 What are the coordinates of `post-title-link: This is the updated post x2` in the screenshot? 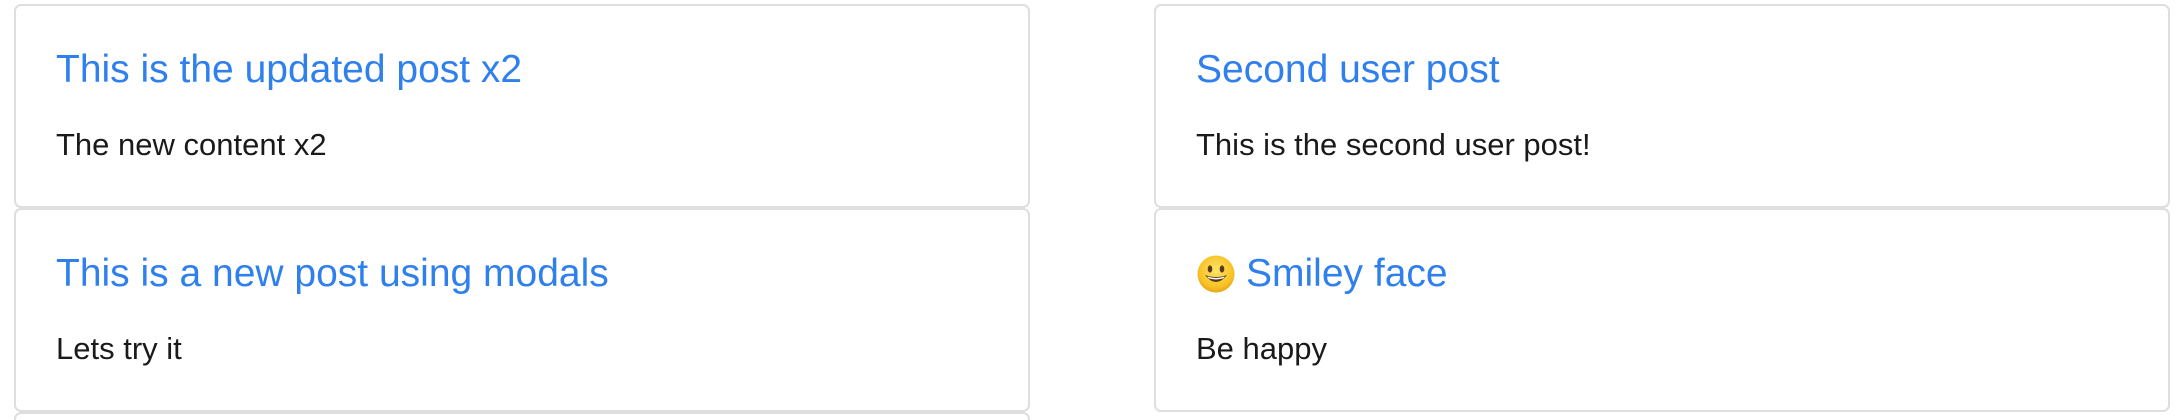 It's located at (289, 70).